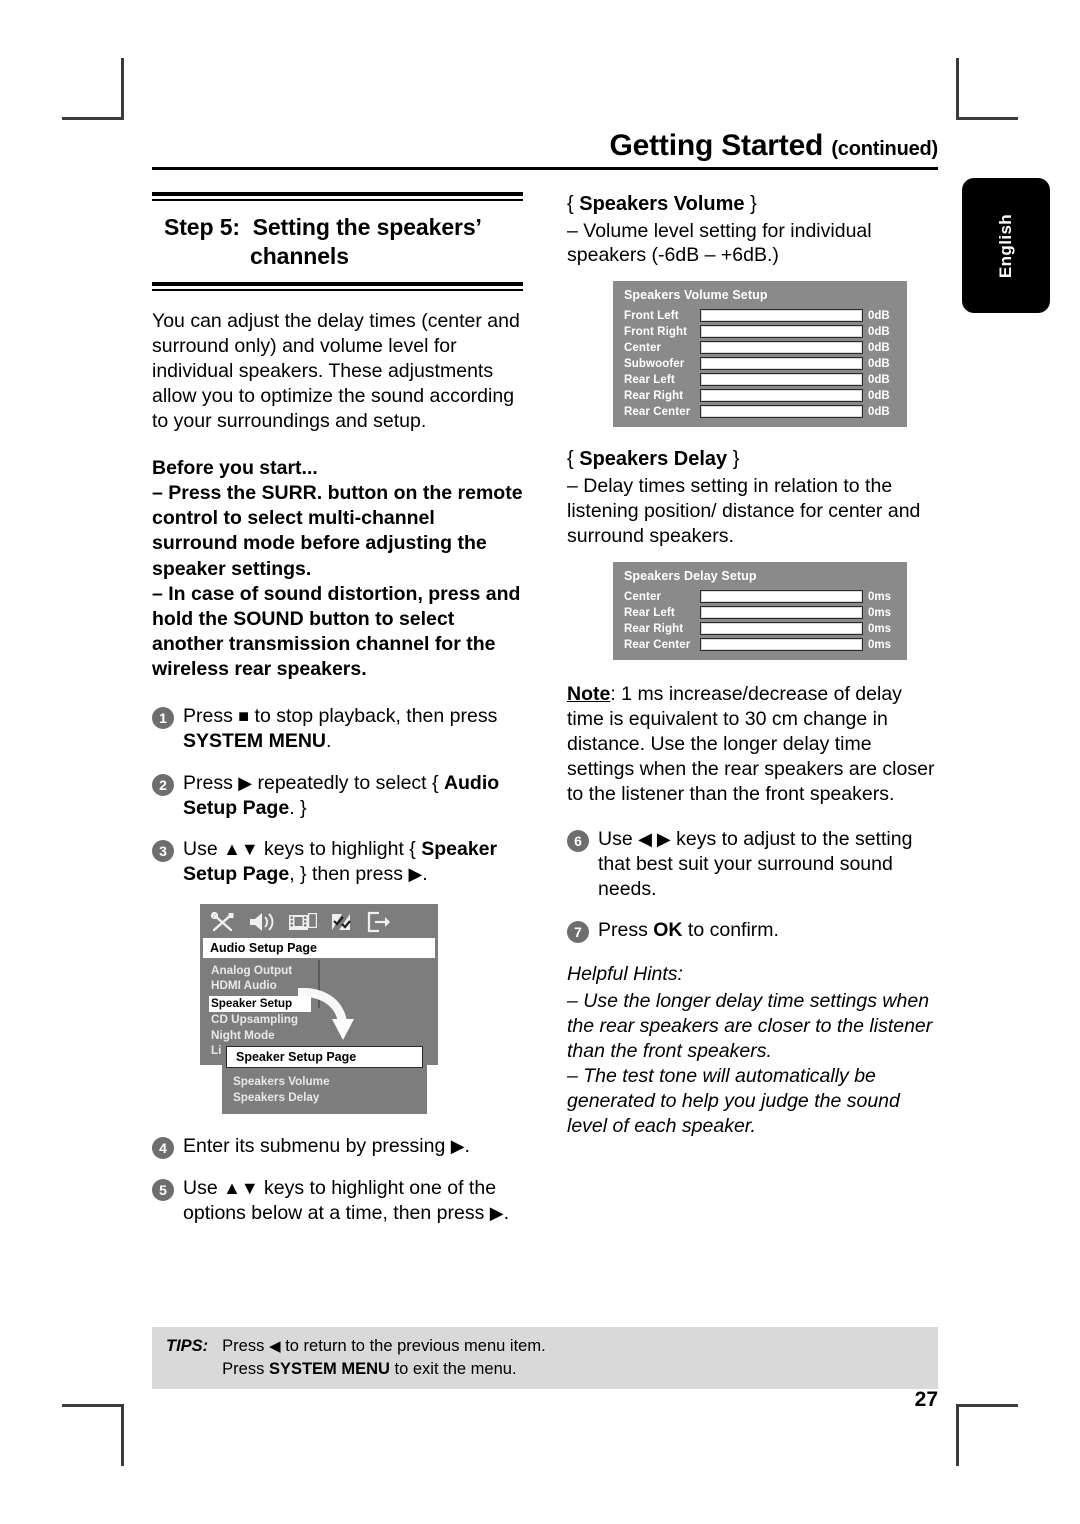  What do you see at coordinates (987, 1435) in the screenshot?
I see `crop-mark-bottom-right` at bounding box center [987, 1435].